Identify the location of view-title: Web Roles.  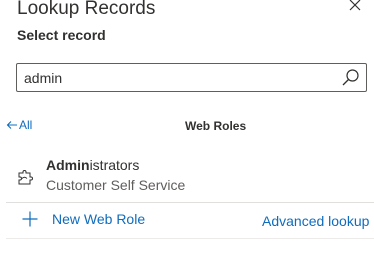
(216, 126).